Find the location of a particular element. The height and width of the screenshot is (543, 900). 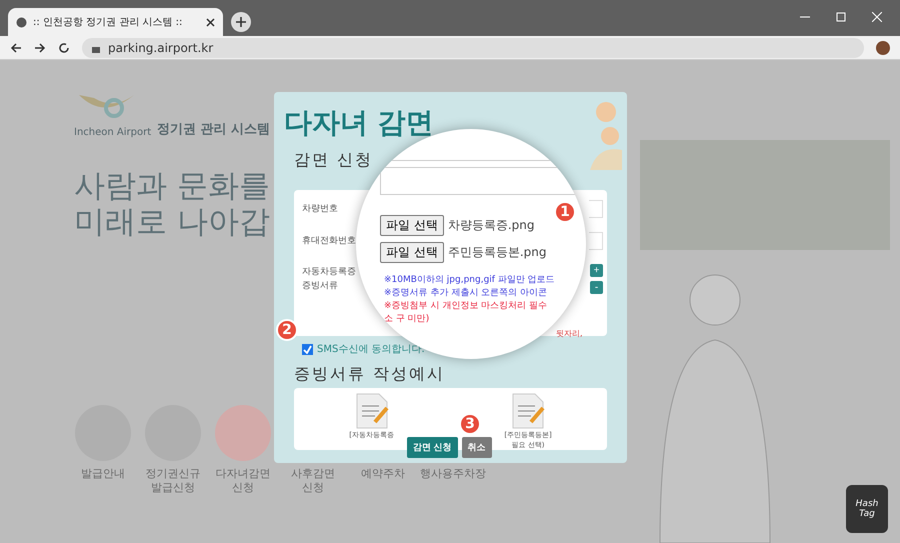

modal-title: 다자녀 감면 is located at coordinates (359, 123).